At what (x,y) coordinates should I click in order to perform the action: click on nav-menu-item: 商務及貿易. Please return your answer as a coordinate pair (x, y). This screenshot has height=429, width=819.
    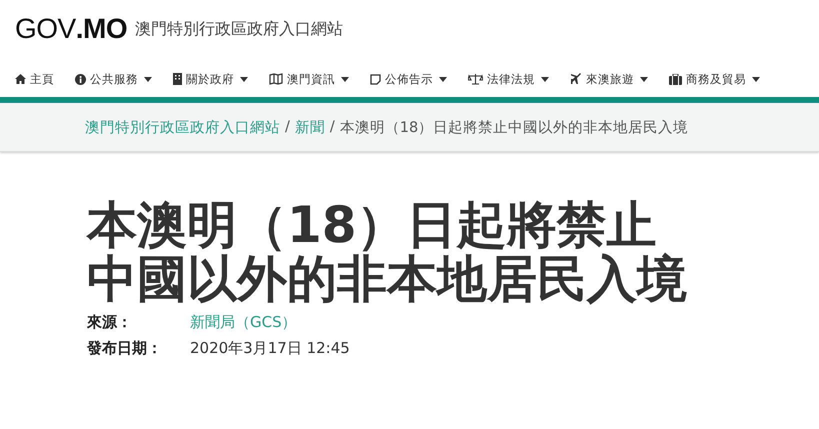
    Looking at the image, I should click on (714, 79).